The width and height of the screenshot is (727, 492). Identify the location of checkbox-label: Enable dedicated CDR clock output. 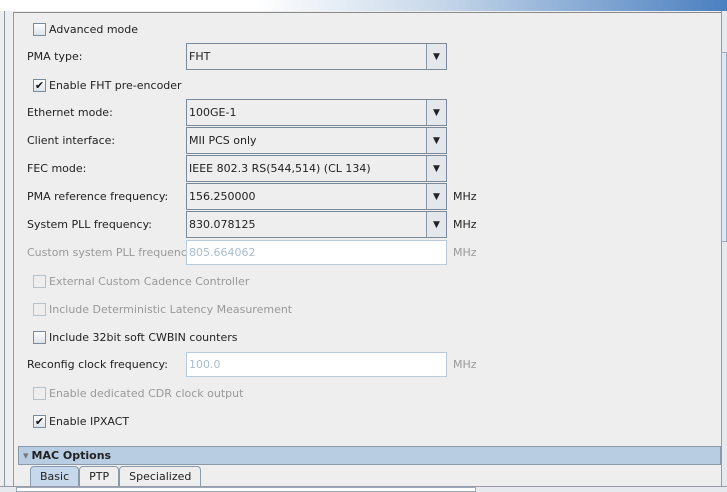
(146, 393).